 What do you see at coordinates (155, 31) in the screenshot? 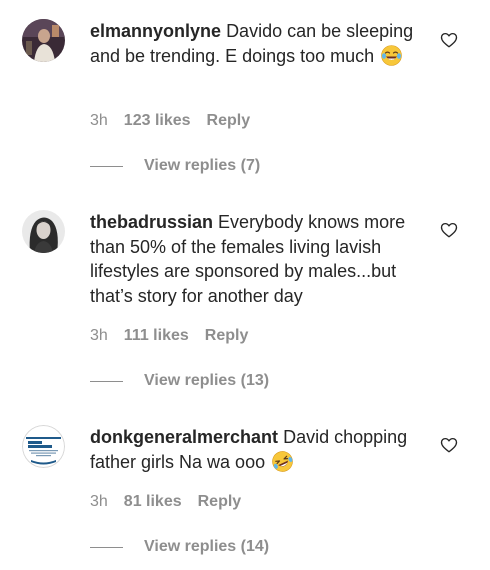
I see `comment-username: elmannyonlyne` at bounding box center [155, 31].